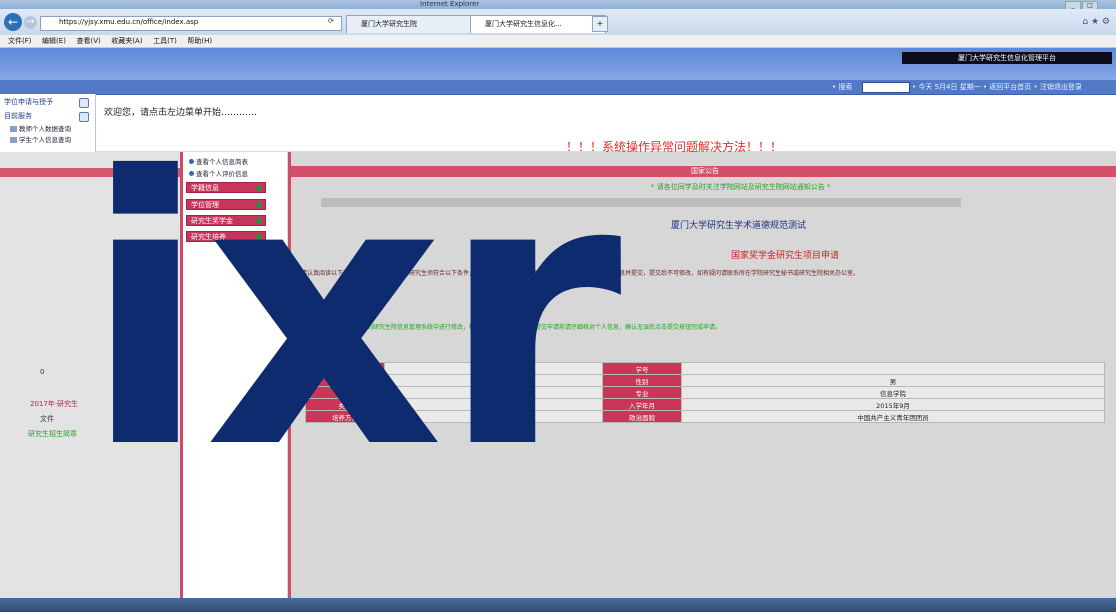 Image resolution: width=1116 pixels, height=612 pixels. Describe the element at coordinates (450, 4) in the screenshot. I see `window-title: Internet Explorer` at that location.